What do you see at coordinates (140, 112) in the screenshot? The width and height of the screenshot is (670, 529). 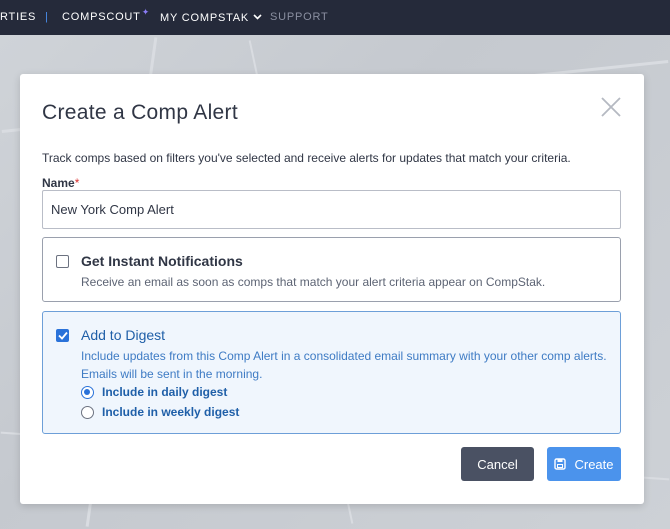 I see `modal-title: Create a Comp Alert` at bounding box center [140, 112].